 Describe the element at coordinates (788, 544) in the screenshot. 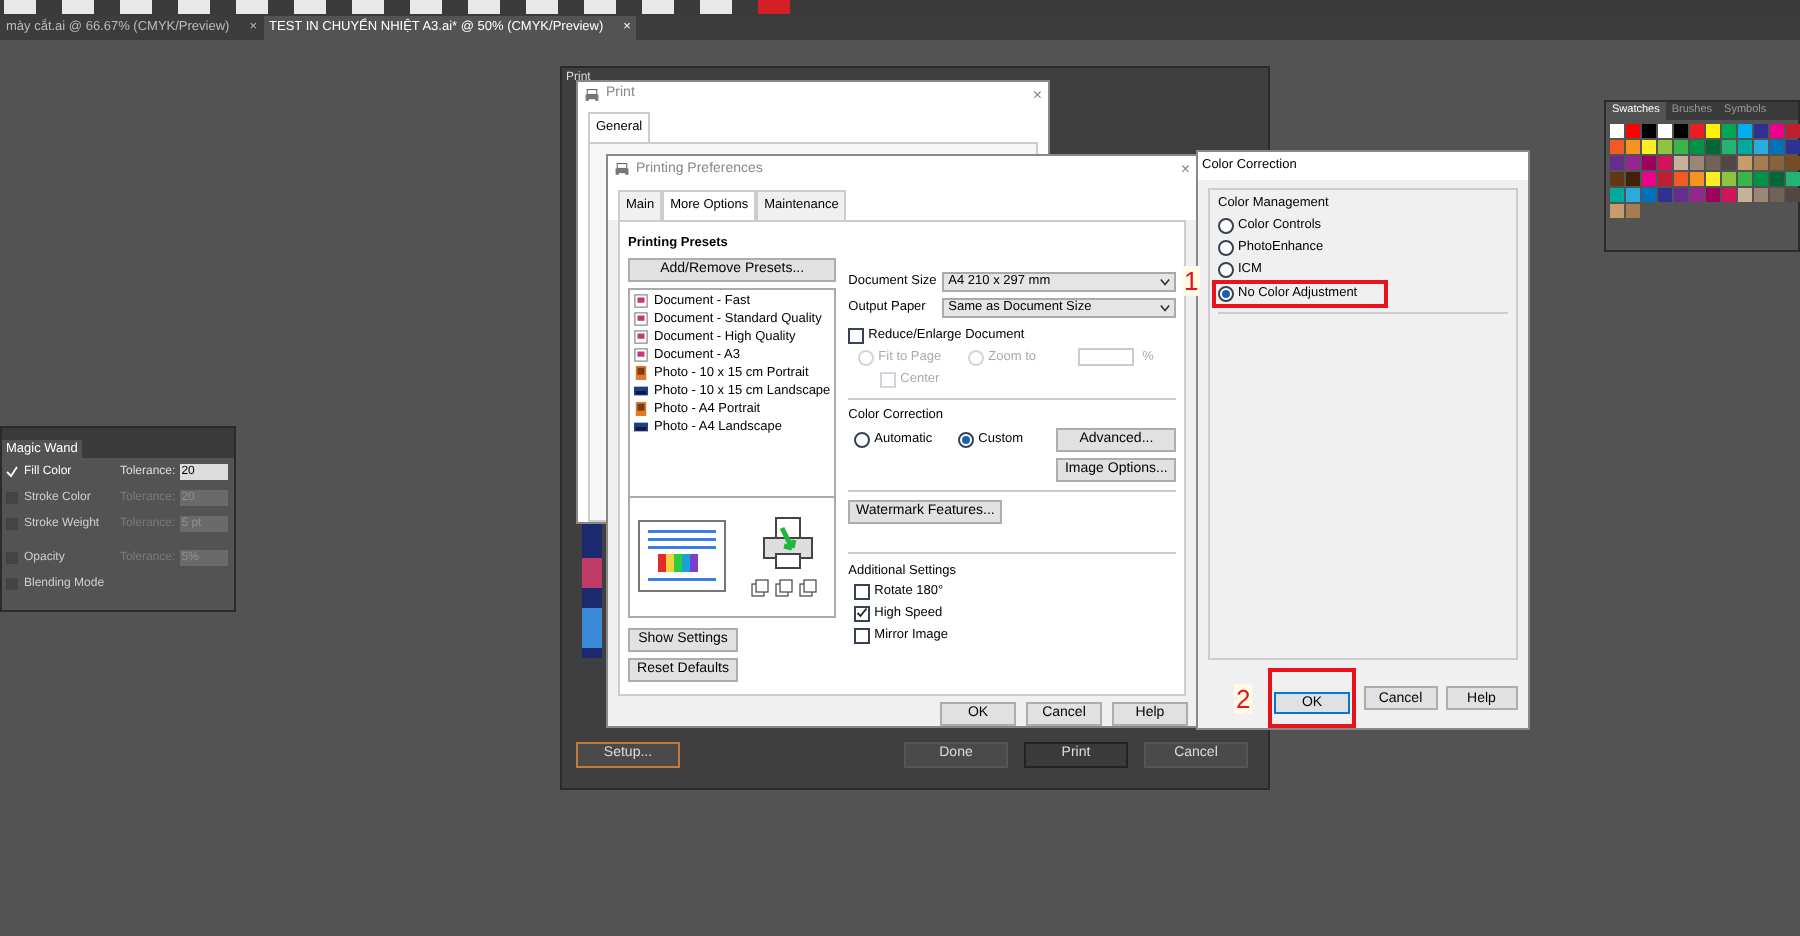

I see `printer-drawing` at that location.